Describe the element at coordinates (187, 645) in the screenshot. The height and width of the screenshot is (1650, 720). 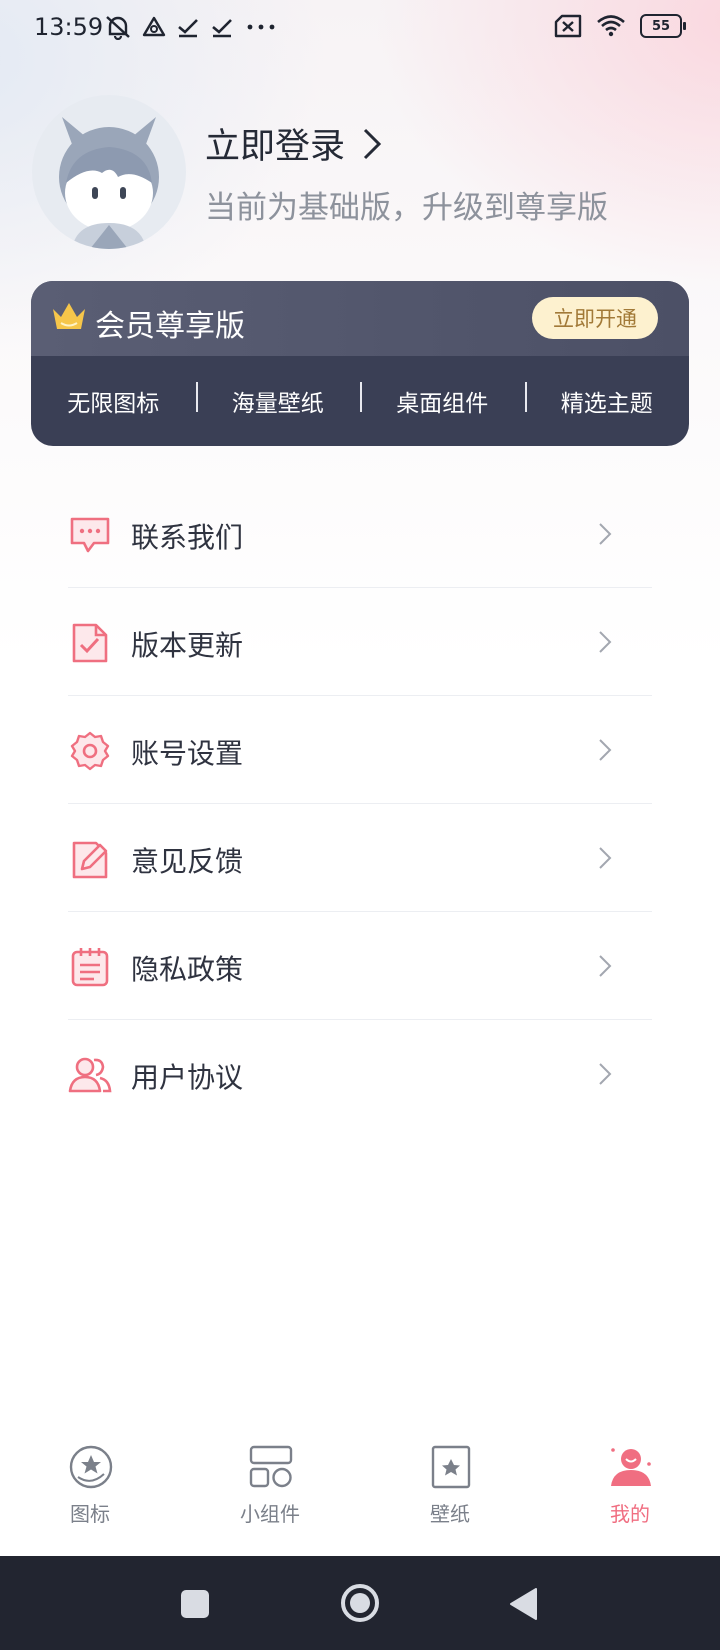
I see `menu-label: 版本更新` at that location.